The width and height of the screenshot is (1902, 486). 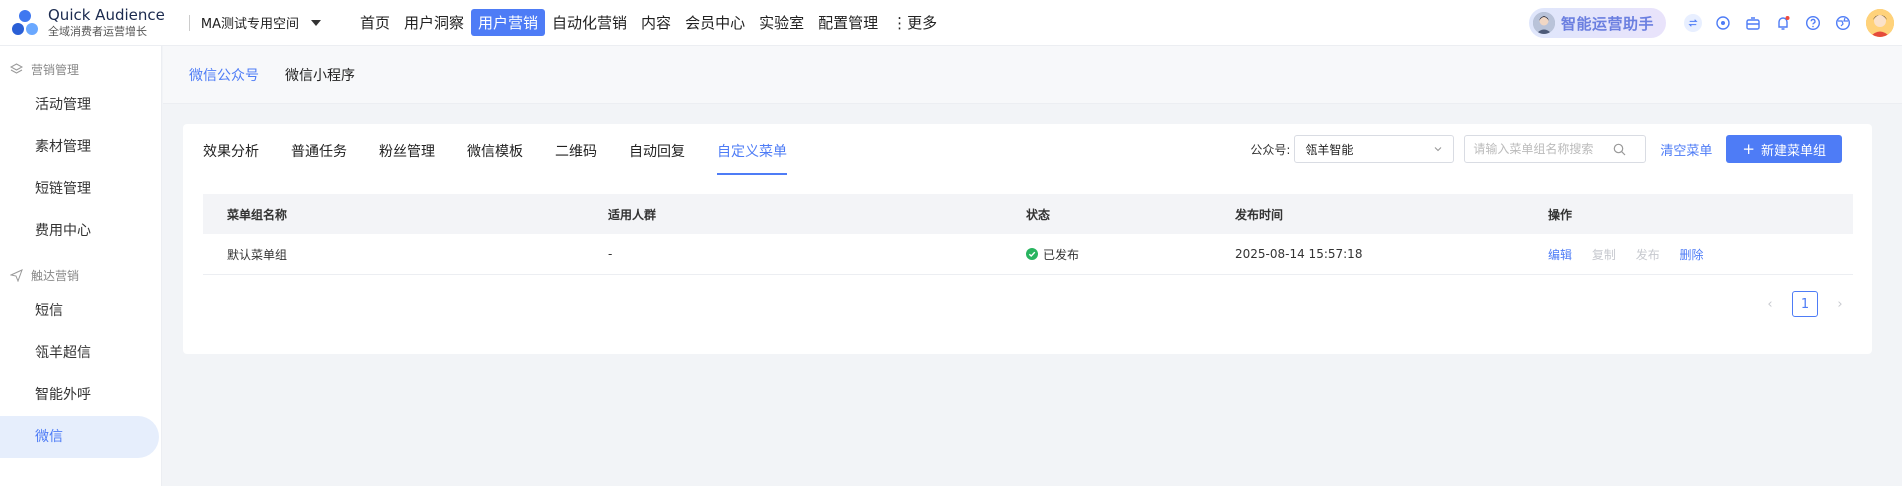 I want to click on sidebar-item-sms: 短信, so click(x=80, y=311).